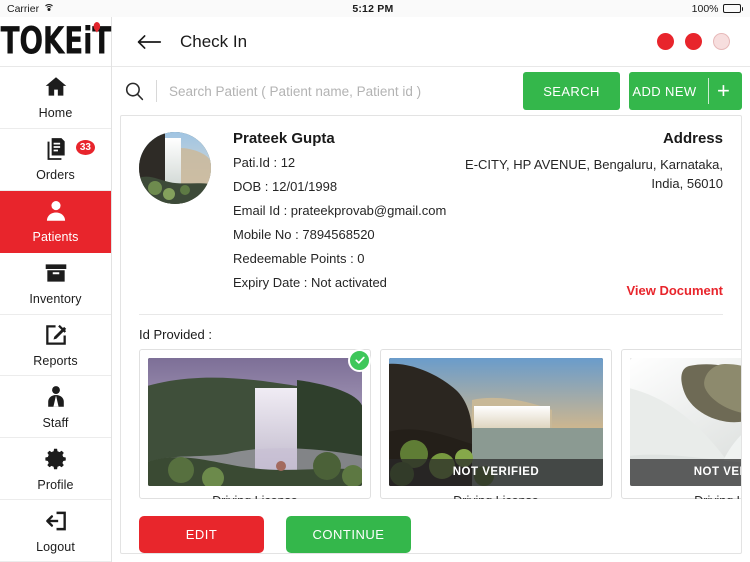  I want to click on patient-points-field: Redeemable Points : 0, so click(299, 258).